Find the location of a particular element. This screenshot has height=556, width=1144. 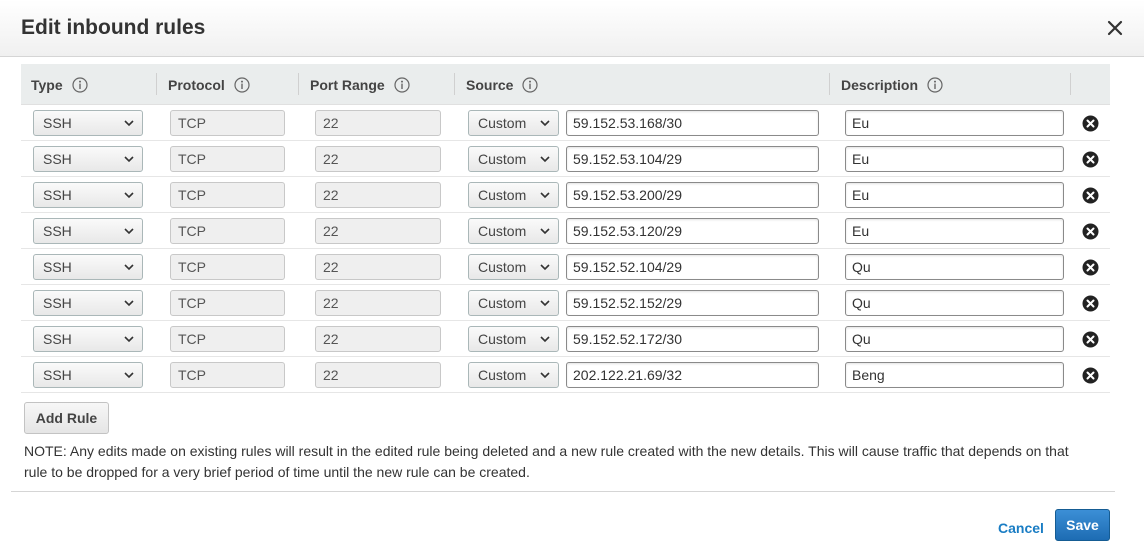

source-cidr-input: 59.152.53.104/29 is located at coordinates (692, 159).